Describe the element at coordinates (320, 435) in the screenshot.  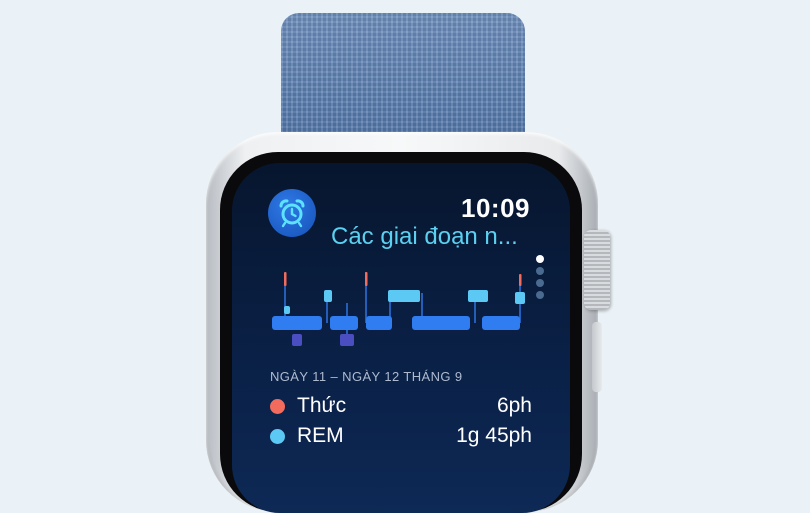
I see `stage-label: REM` at that location.